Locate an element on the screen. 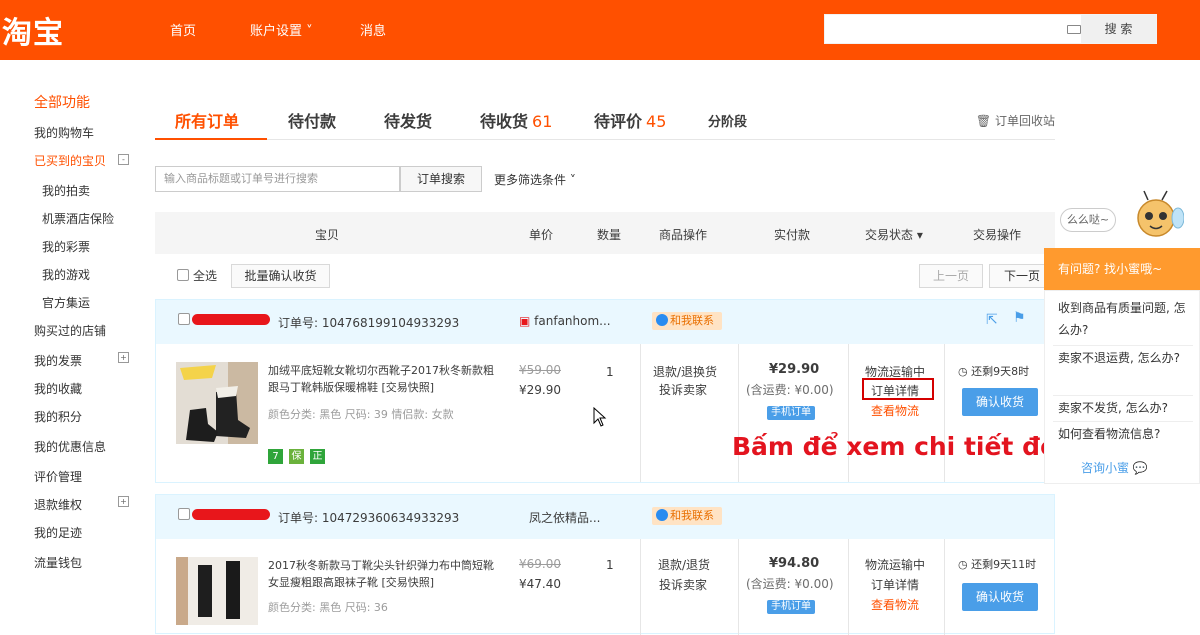 Image resolution: width=1200 pixels, height=635 pixels. prev-page-button: 上一页 is located at coordinates (951, 276).